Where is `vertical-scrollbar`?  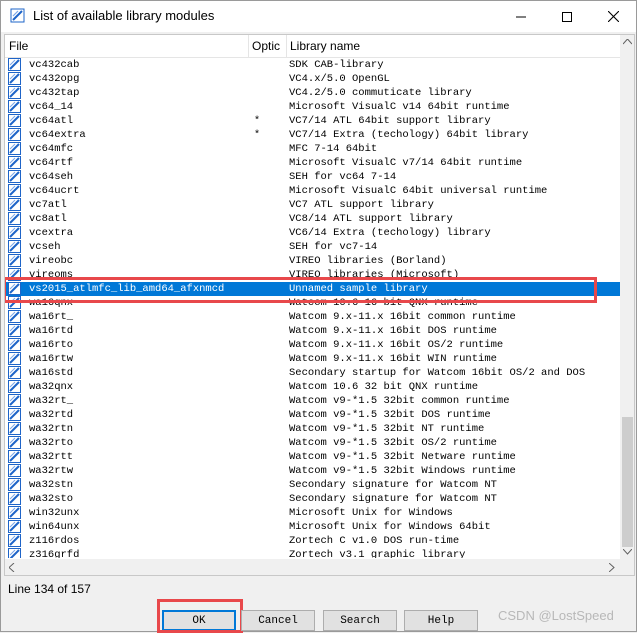 vertical-scrollbar is located at coordinates (627, 297).